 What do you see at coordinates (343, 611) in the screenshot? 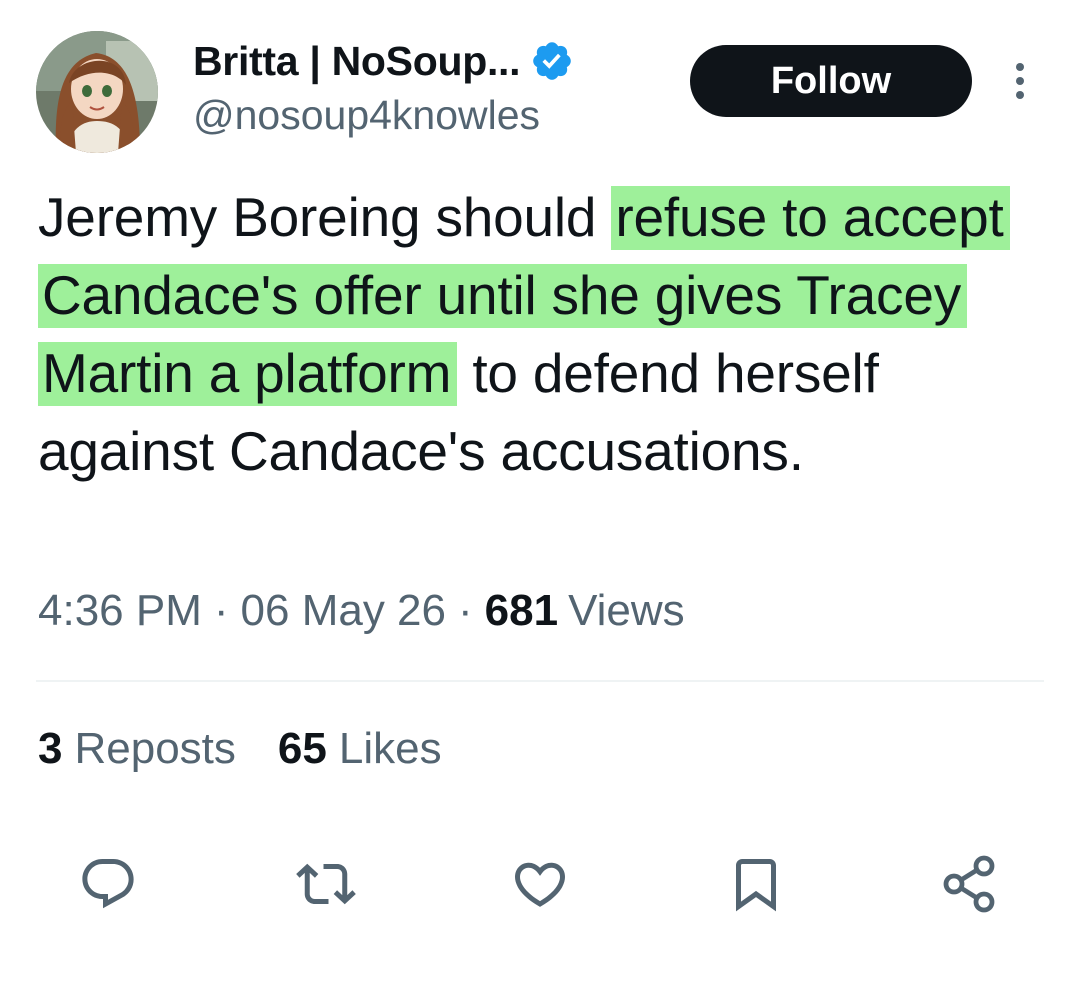
I see `tweet-date: 06 May 26` at bounding box center [343, 611].